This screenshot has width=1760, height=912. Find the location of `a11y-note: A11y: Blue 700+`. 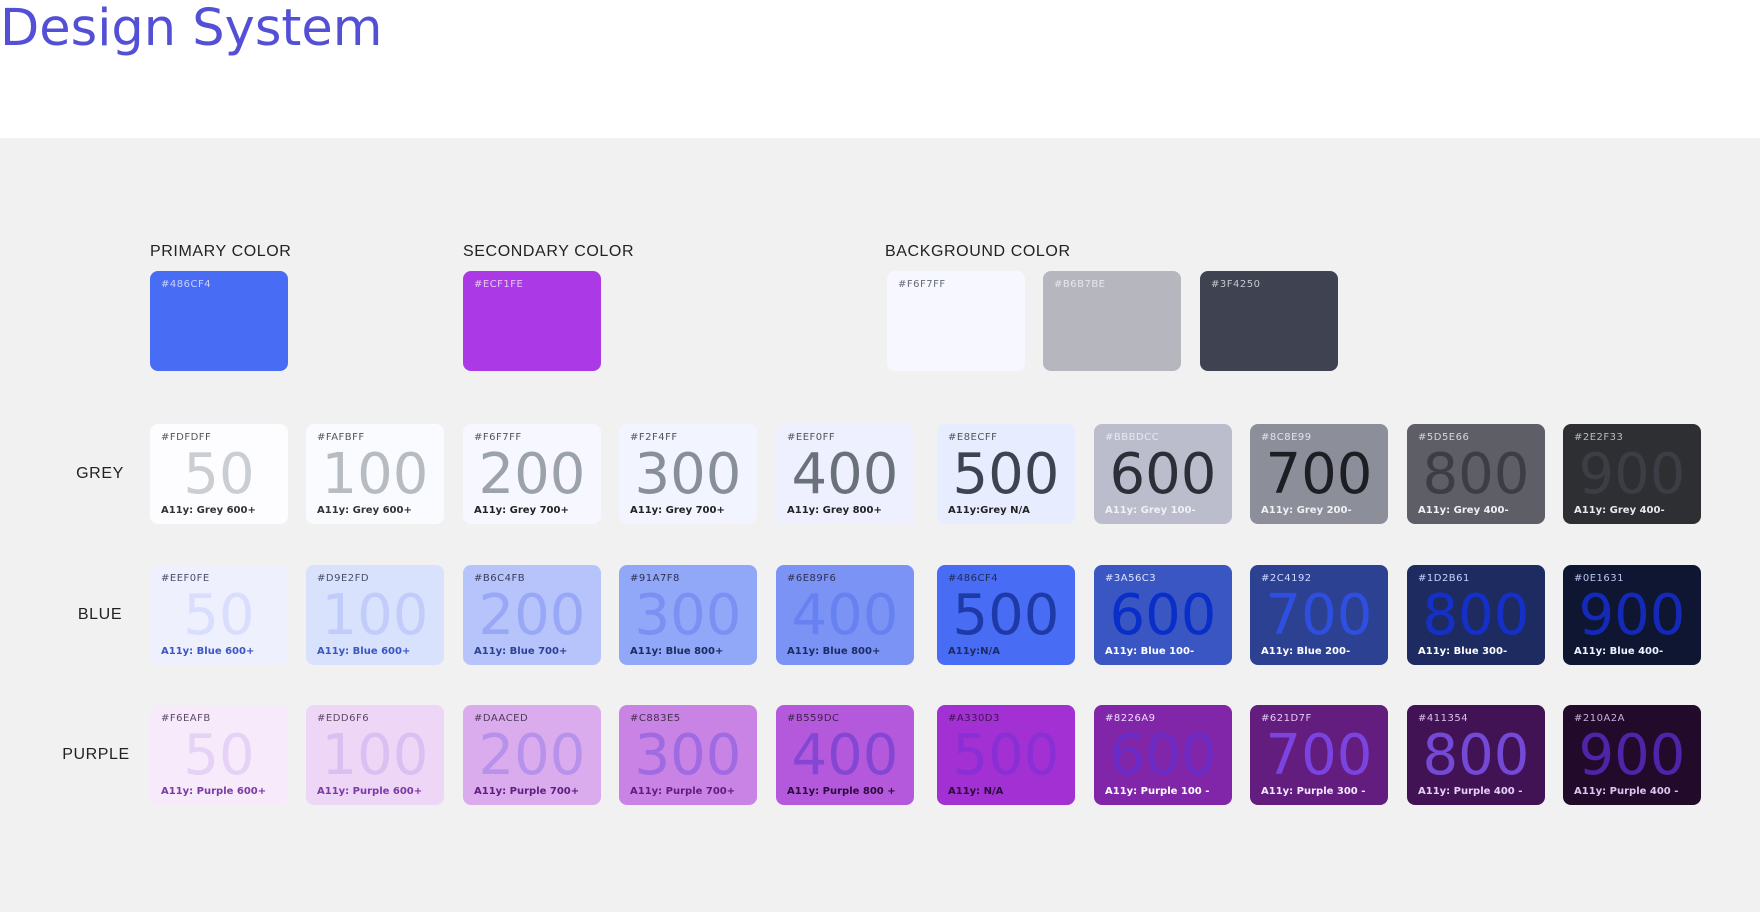

a11y-note: A11y: Blue 700+ is located at coordinates (521, 651).